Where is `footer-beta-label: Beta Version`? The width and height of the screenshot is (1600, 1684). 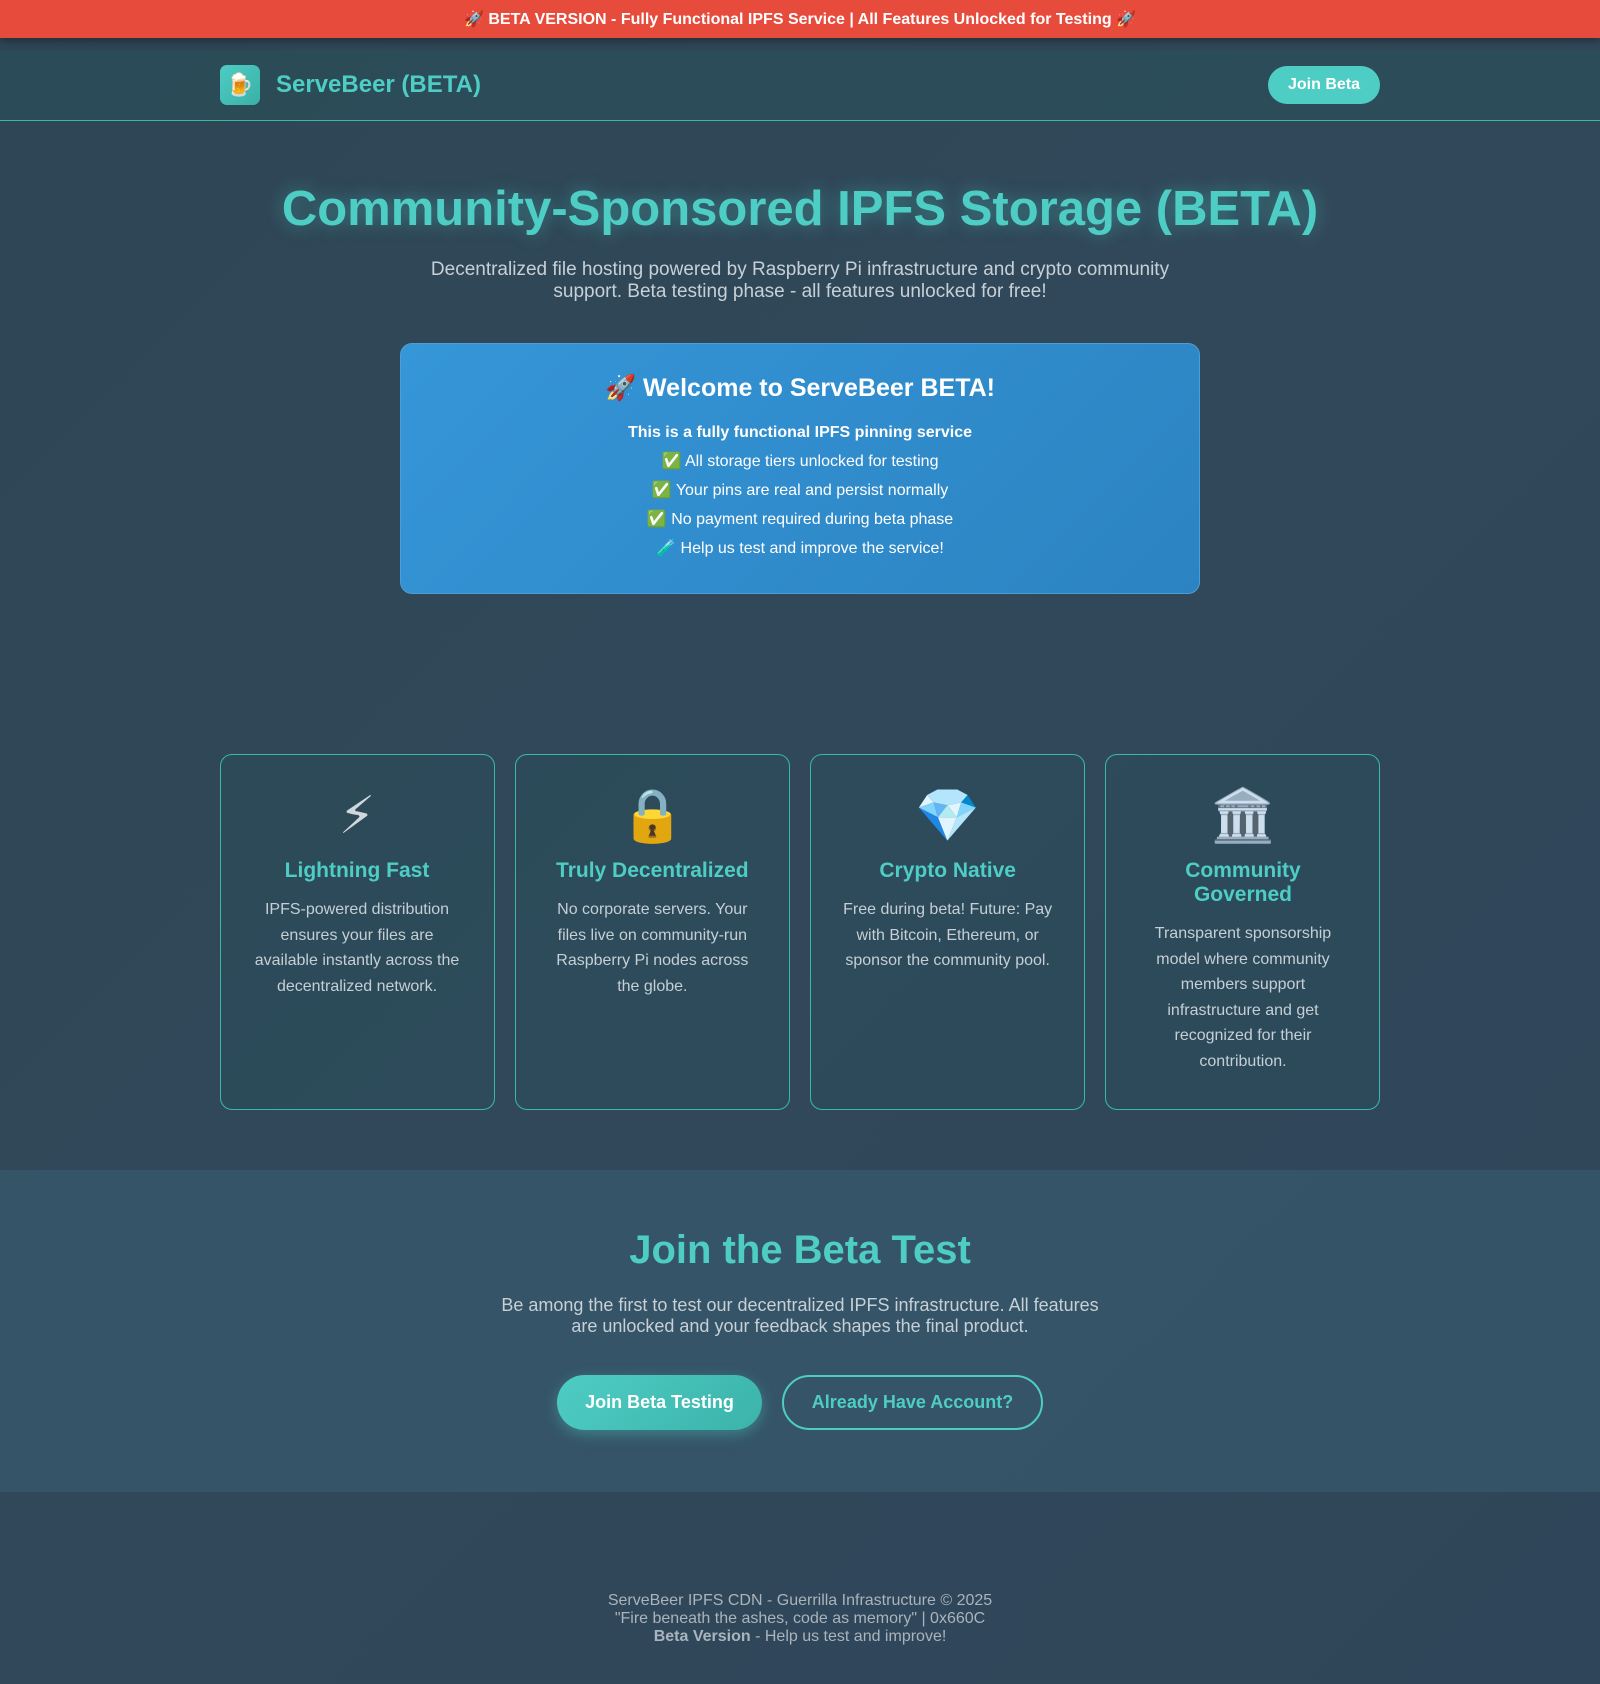
footer-beta-label: Beta Version is located at coordinates (702, 1636).